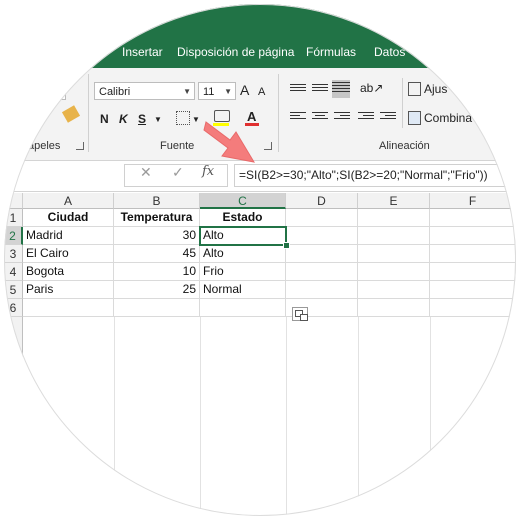 This screenshot has height=520, width=520. What do you see at coordinates (243, 272) in the screenshot?
I see `cell-c4: Frio` at bounding box center [243, 272].